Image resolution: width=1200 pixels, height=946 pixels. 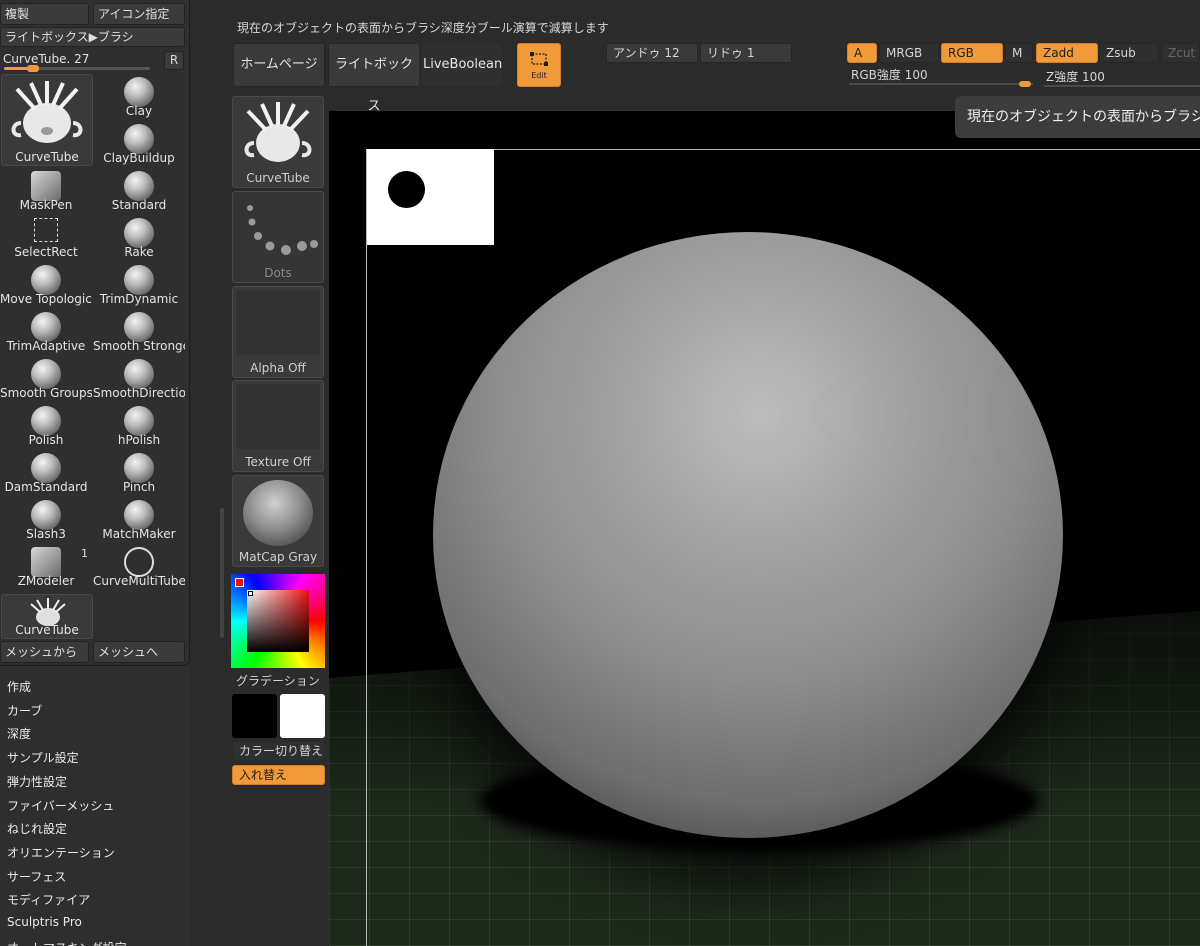 I want to click on menu-item: 弾力性設定, so click(x=37, y=781).